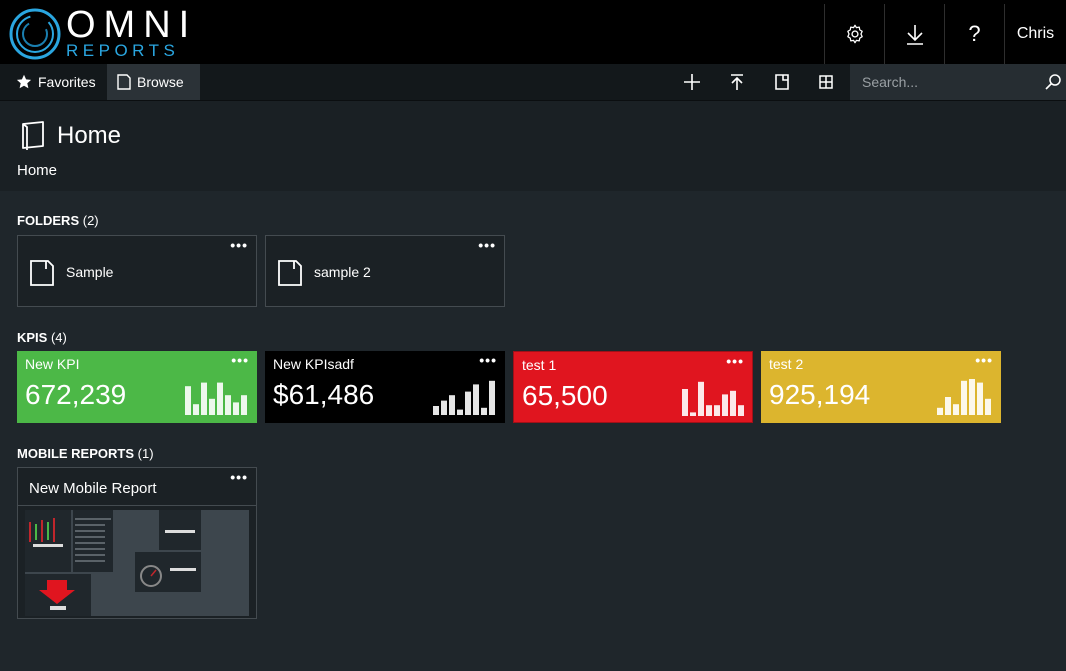  I want to click on settings-button, so click(854, 34).